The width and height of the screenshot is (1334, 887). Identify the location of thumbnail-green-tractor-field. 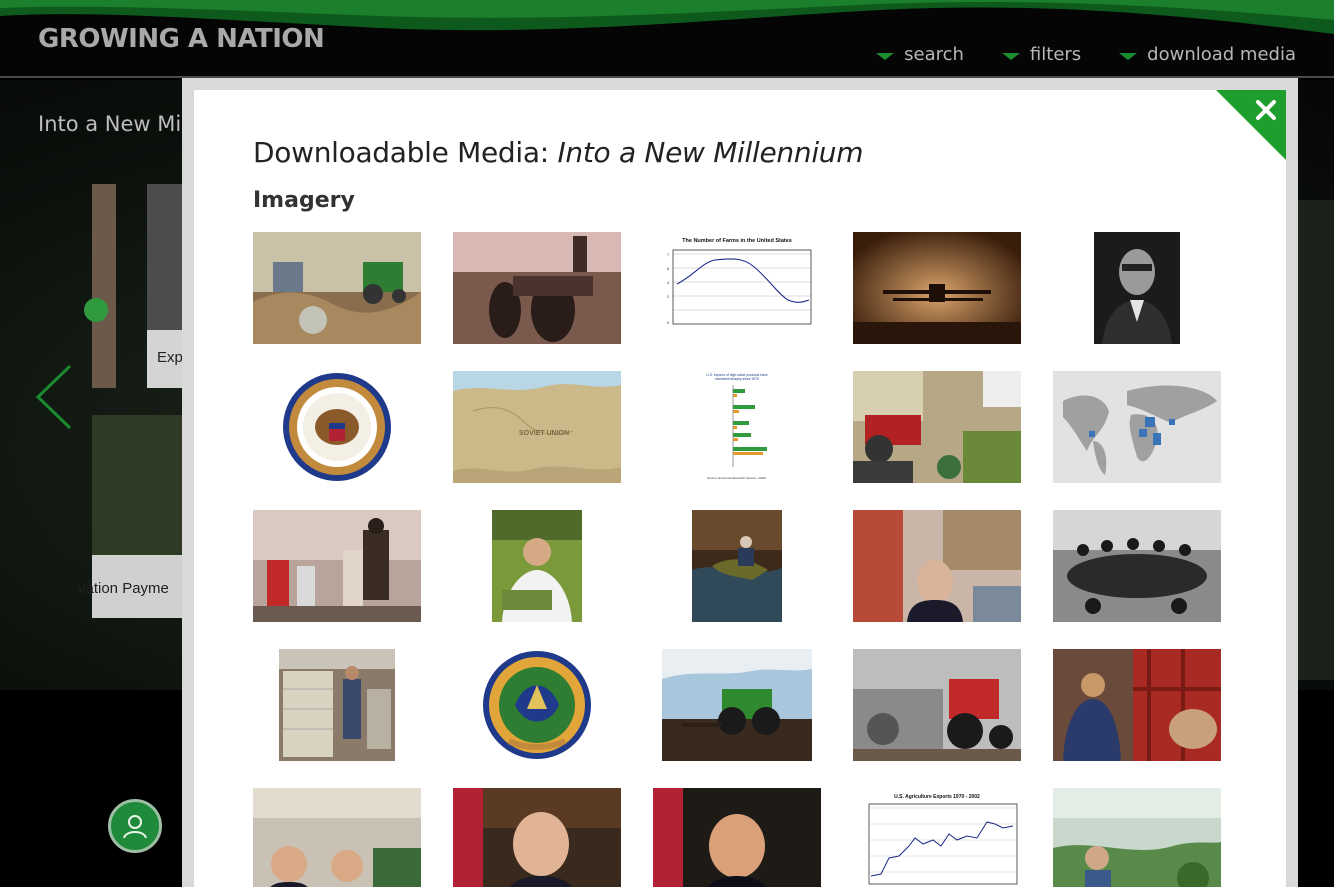
(737, 705).